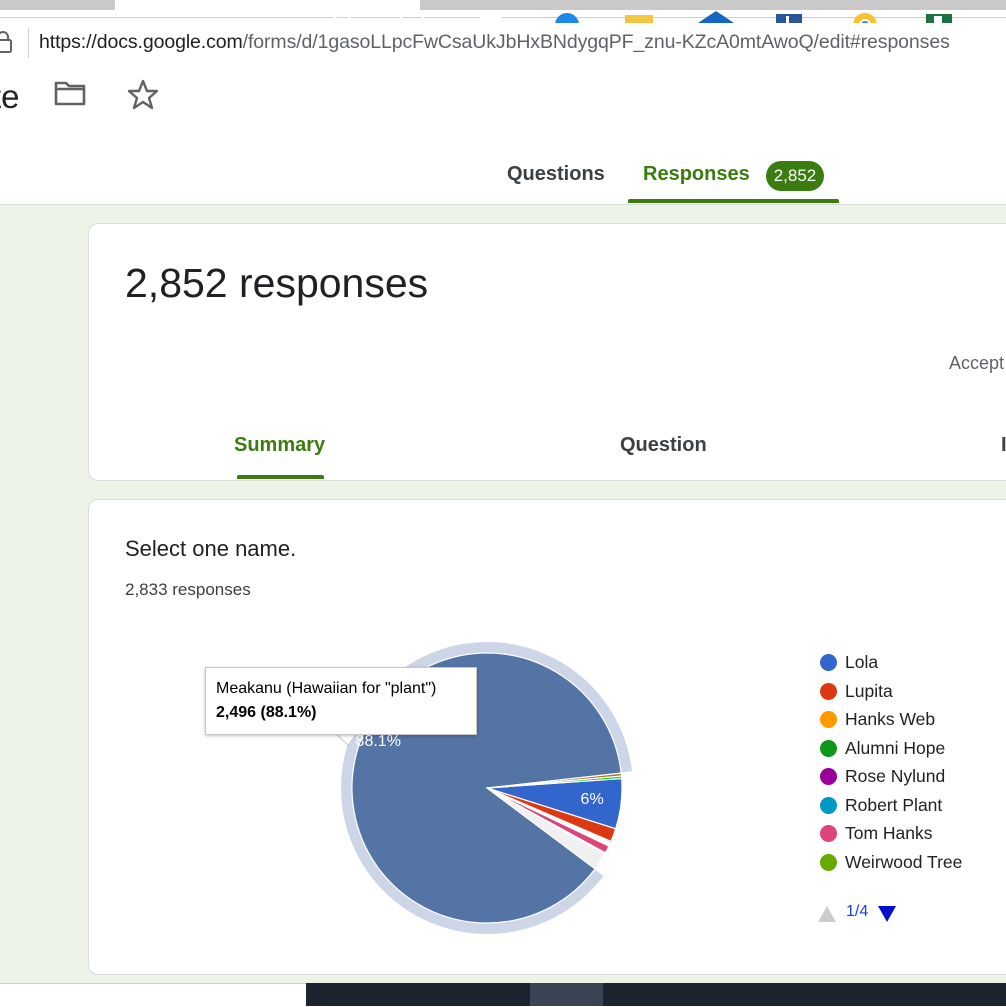 The image size is (1006, 1007). Describe the element at coordinates (141, 42) in the screenshot. I see `url-domain: https://docs.google.com` at that location.